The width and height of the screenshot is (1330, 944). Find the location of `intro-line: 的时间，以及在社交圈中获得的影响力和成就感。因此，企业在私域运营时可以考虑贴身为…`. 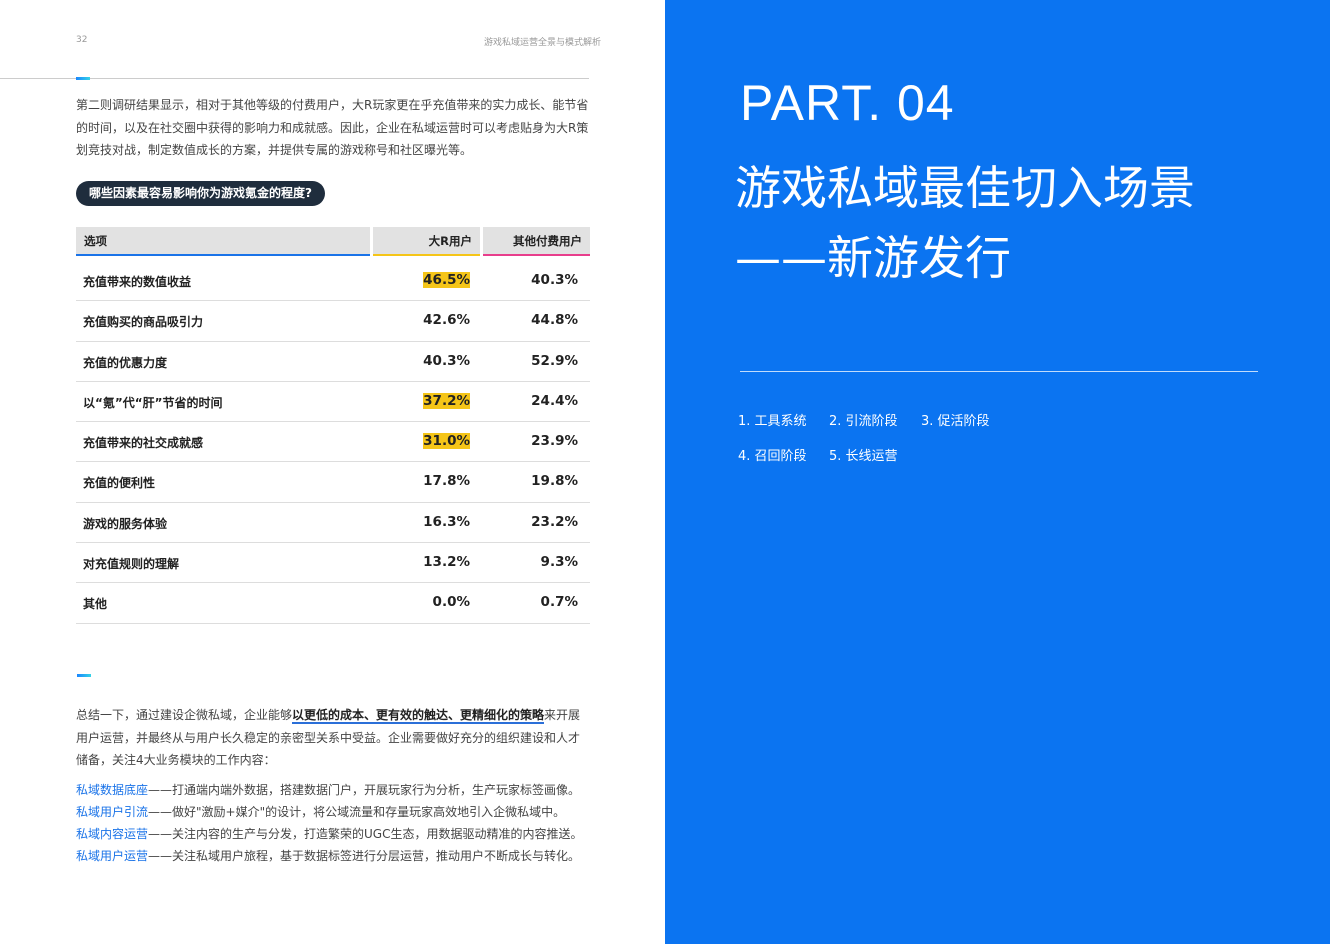

intro-line: 的时间，以及在社交圈中获得的影响力和成就感。因此，企业在私域运营时可以考虑贴身为… is located at coordinates (332, 127).